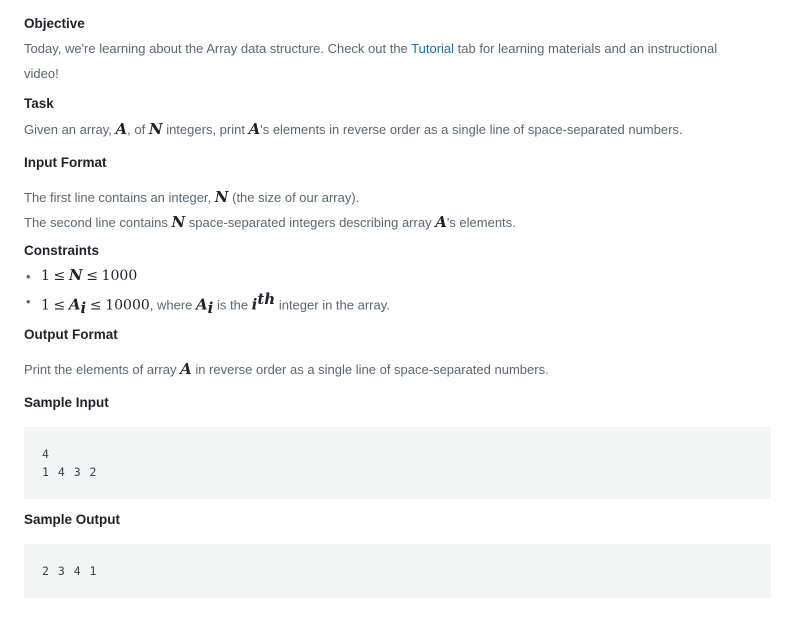  Describe the element at coordinates (65, 162) in the screenshot. I see `input-format-heading: Input Format` at that location.